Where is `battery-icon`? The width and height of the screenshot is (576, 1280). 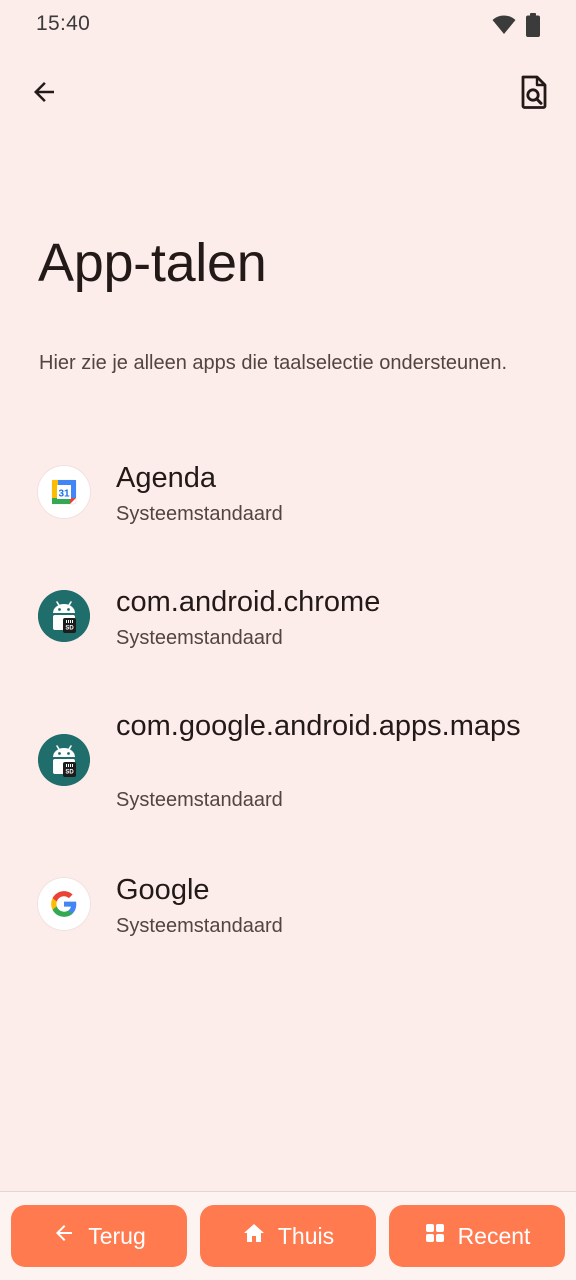 battery-icon is located at coordinates (533, 27).